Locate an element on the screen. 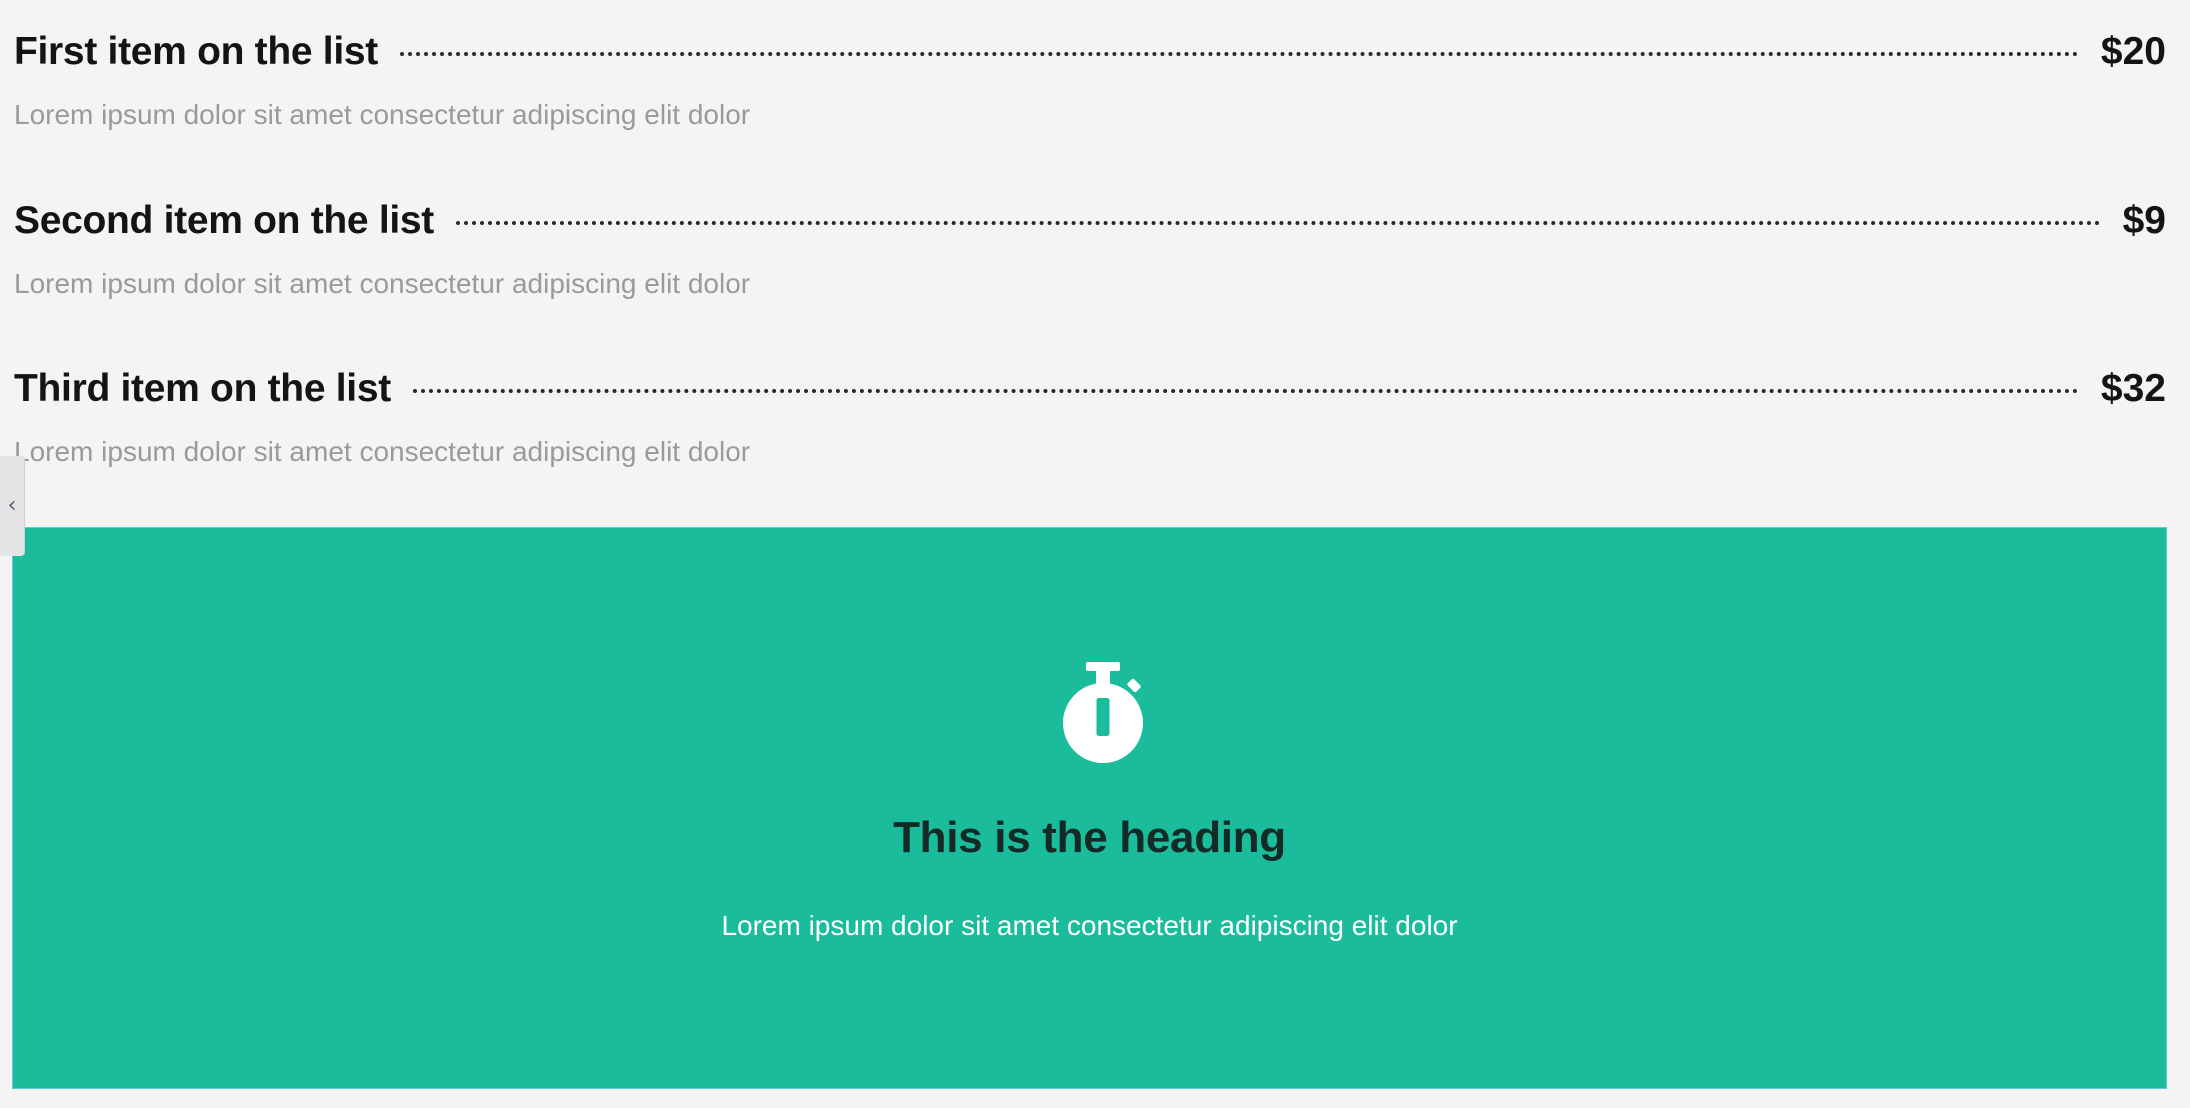  price-item-header: Third item on the list $32 is located at coordinates (1090, 389).